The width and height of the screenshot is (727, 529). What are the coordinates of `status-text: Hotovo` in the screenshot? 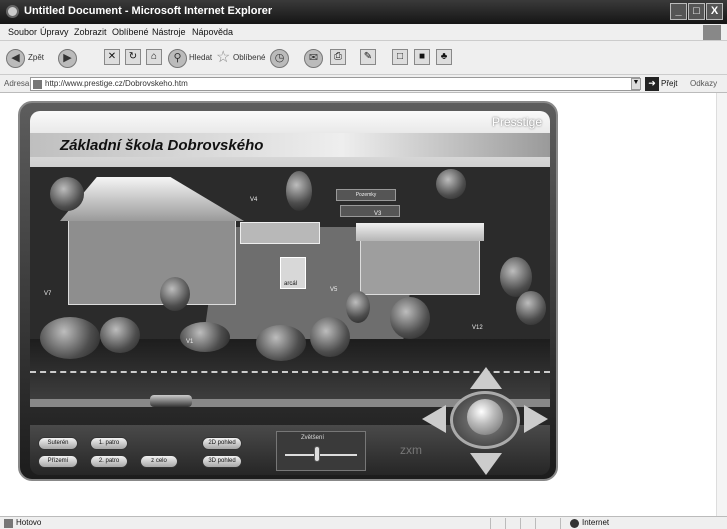 It's located at (29, 522).